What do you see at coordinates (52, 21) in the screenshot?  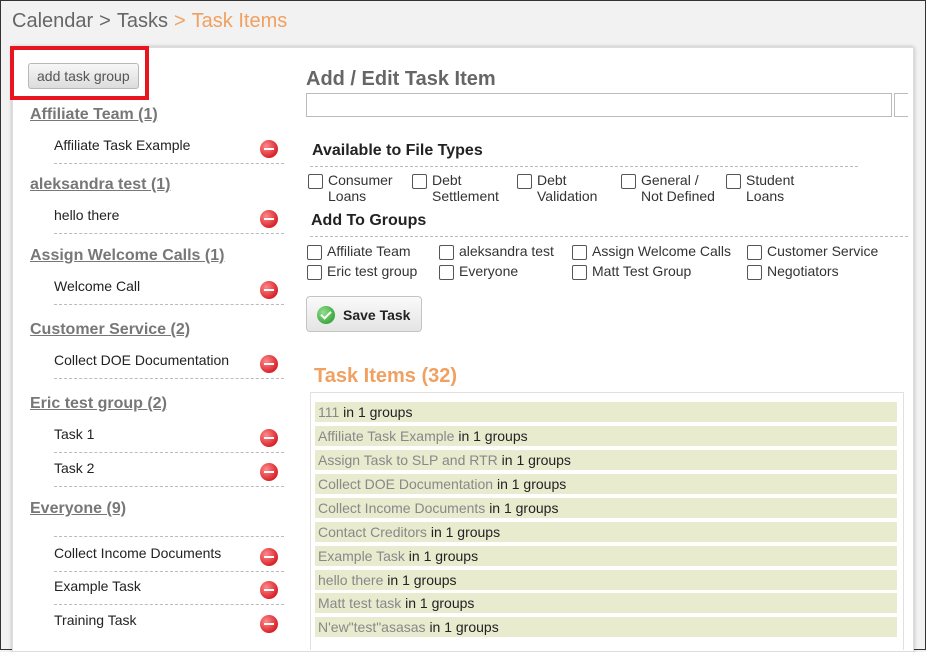 I see `breadcrumb-calendar: Calendar` at bounding box center [52, 21].